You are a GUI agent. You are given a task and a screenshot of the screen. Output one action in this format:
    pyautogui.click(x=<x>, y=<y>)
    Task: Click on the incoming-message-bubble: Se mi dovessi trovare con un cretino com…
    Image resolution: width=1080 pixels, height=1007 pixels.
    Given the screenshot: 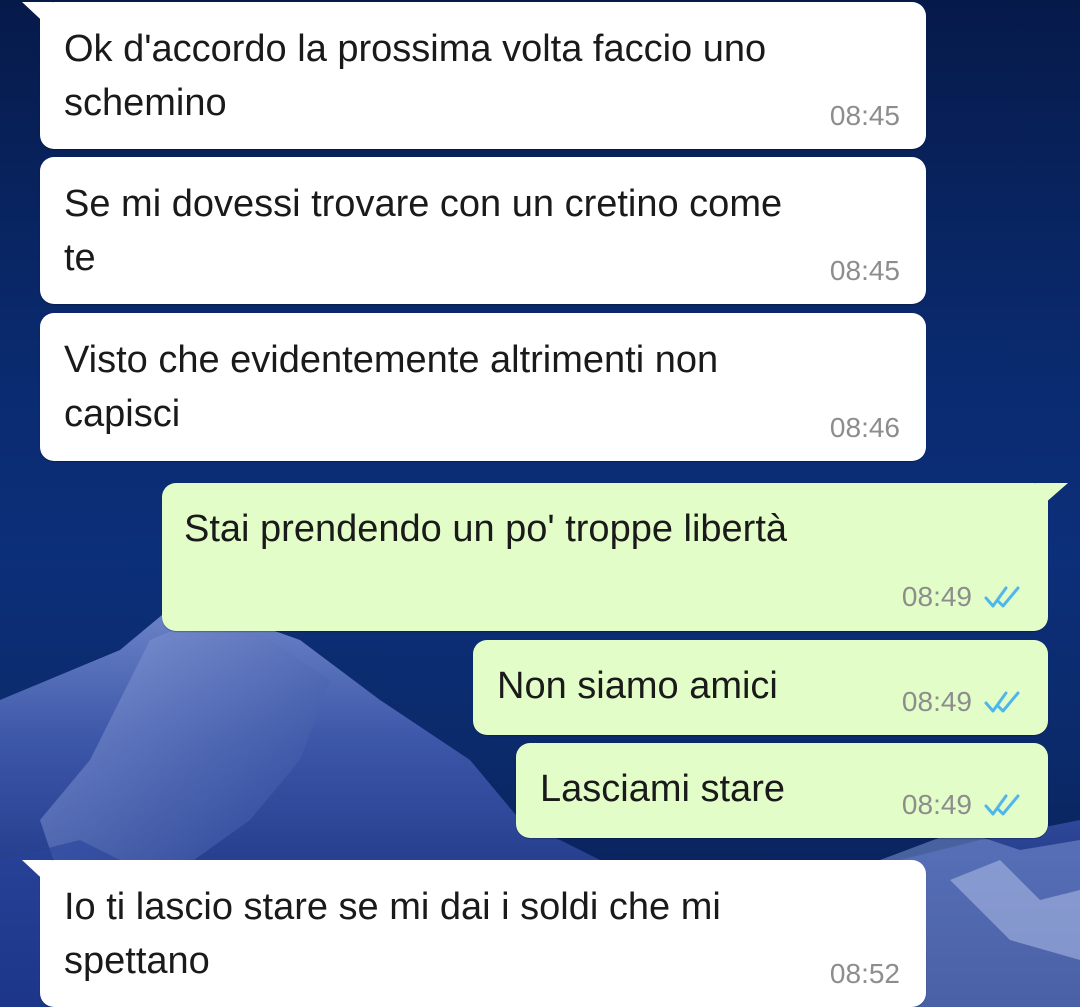 What is the action you would take?
    pyautogui.click(x=483, y=230)
    